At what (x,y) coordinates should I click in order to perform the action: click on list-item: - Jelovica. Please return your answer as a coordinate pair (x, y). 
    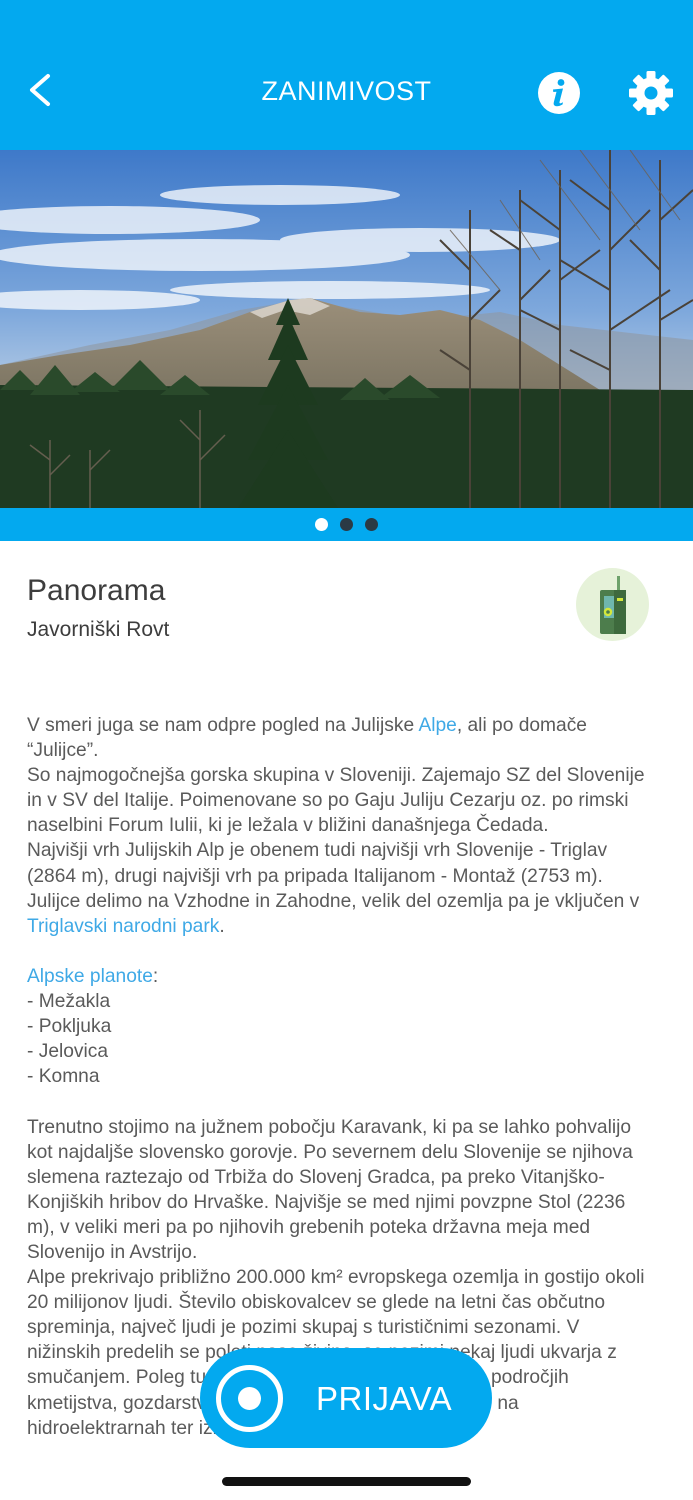
    Looking at the image, I should click on (68, 1052).